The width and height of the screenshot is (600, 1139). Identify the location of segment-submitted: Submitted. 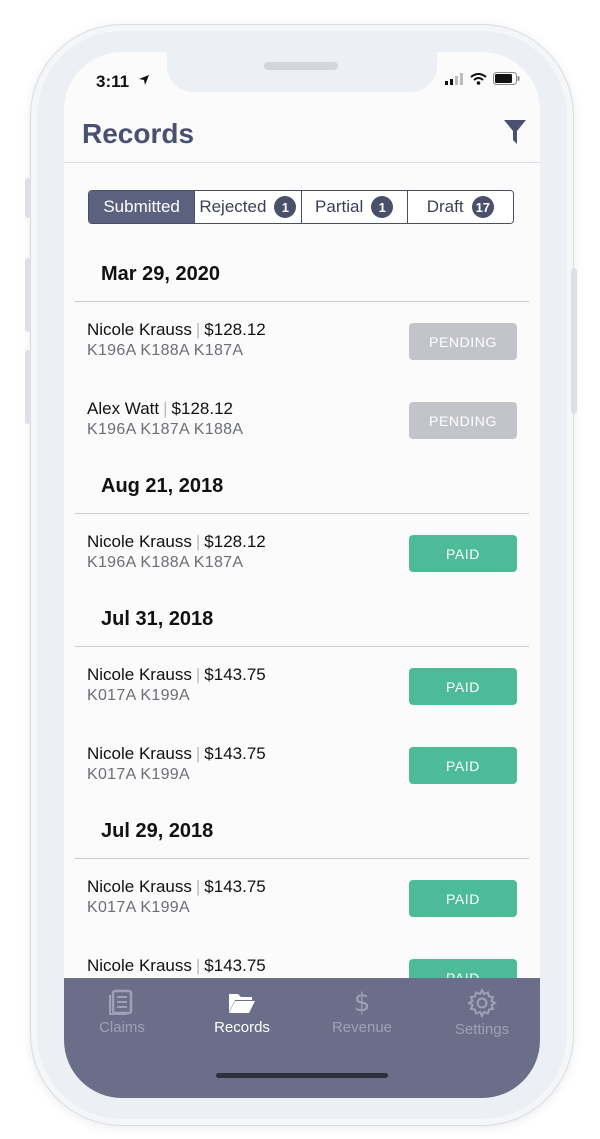
(142, 207).